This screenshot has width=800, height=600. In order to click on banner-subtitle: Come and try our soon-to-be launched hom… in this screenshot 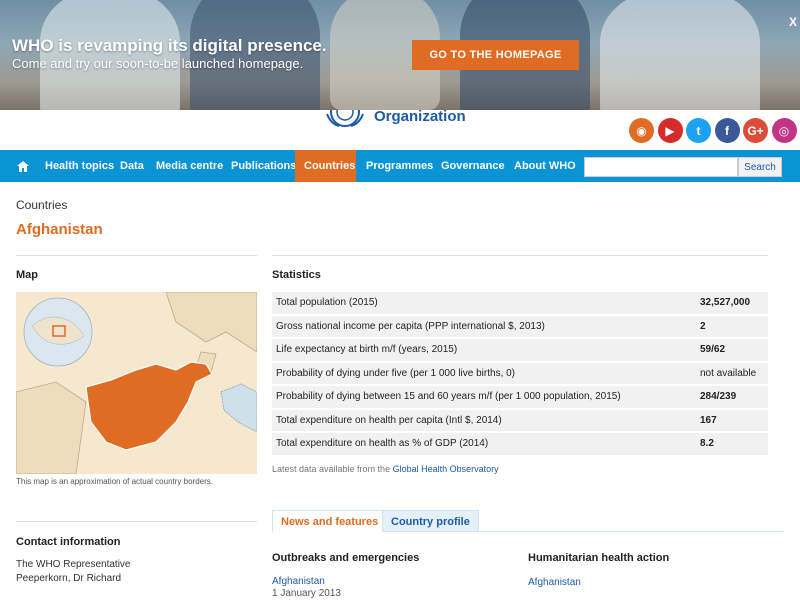, I will do `click(158, 63)`.